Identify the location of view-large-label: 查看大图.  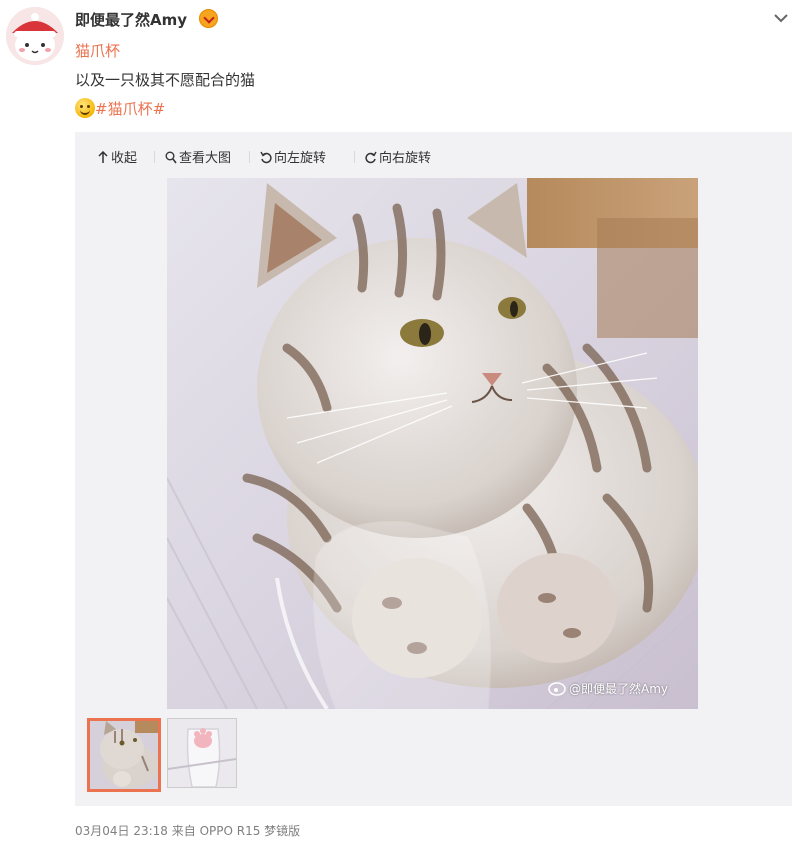
(205, 158).